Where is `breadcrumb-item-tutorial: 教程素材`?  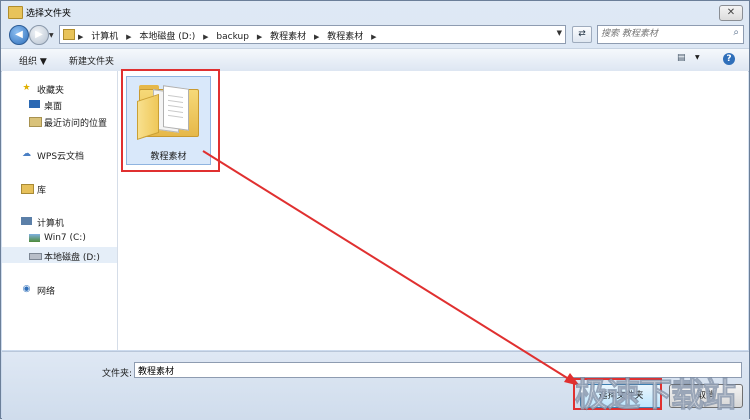
breadcrumb-item-tutorial: 教程素材 is located at coordinates (288, 35).